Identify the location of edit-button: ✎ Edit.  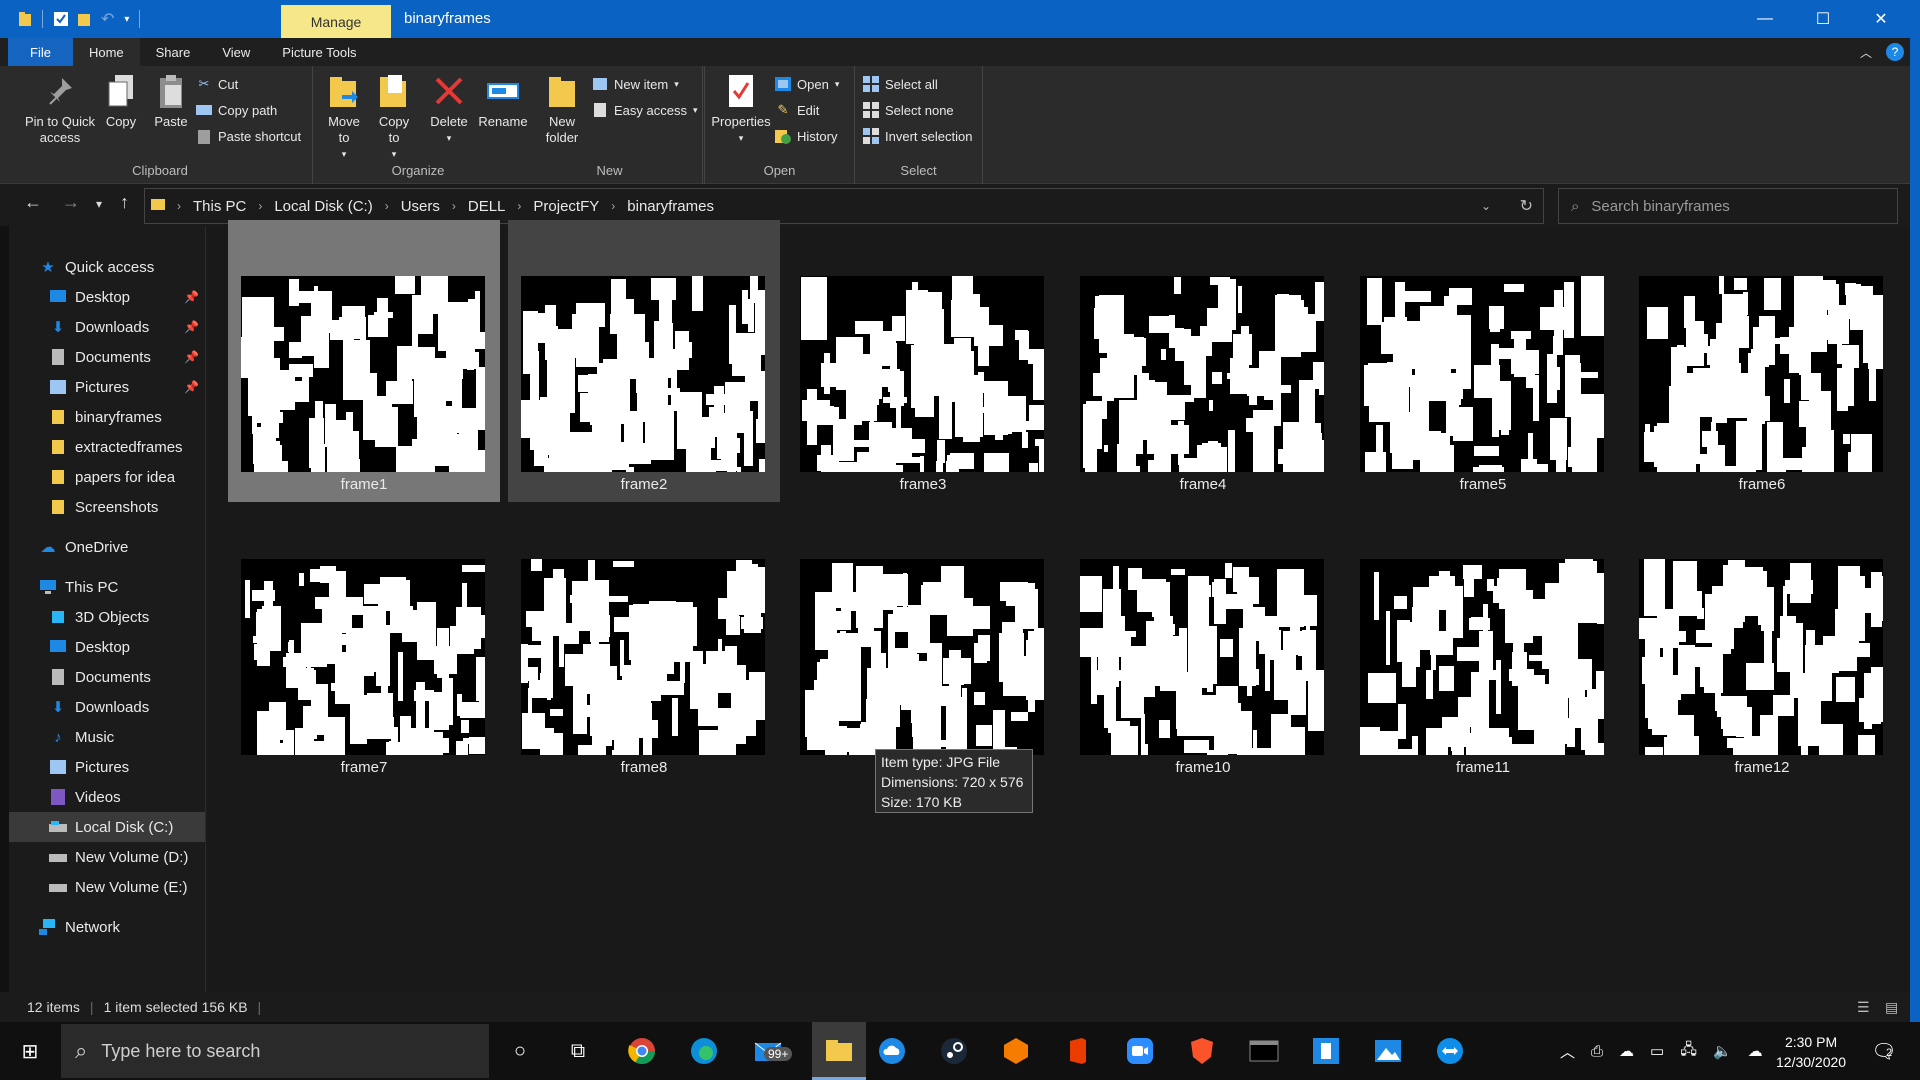
(797, 110).